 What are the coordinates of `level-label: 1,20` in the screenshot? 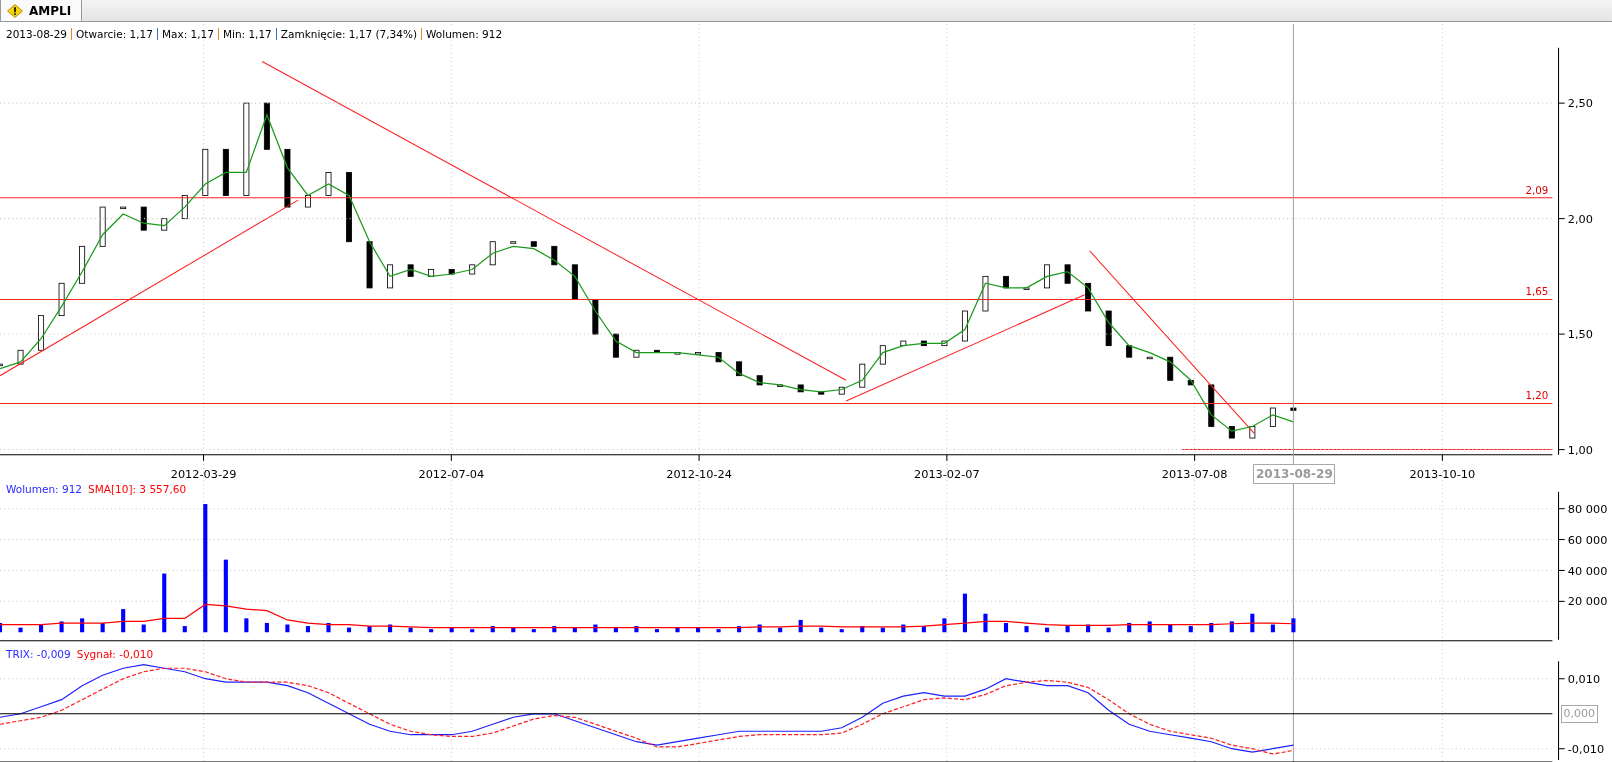 It's located at (1537, 395).